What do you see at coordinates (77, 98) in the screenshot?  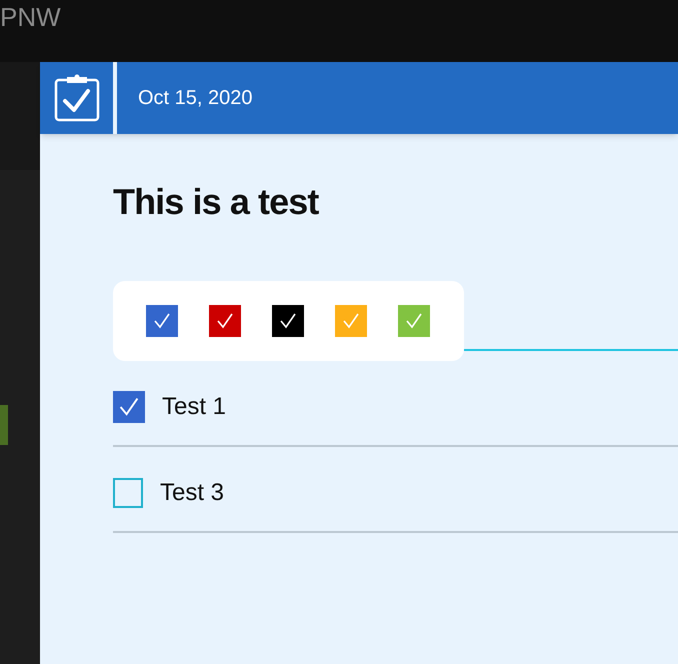 I see `clipboard-check-icon` at bounding box center [77, 98].